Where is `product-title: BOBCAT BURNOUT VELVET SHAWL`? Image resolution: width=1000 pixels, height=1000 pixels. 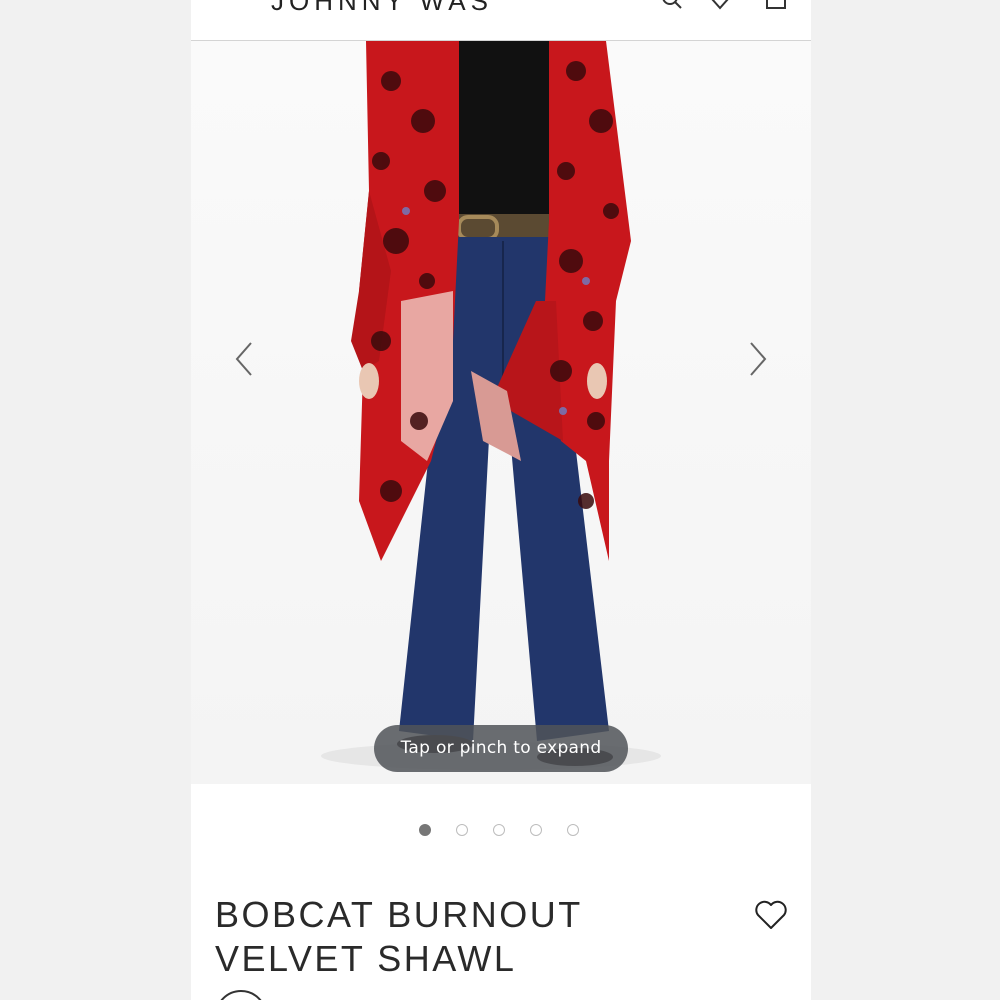 product-title: BOBCAT BURNOUT VELVET SHAWL is located at coordinates (435, 937).